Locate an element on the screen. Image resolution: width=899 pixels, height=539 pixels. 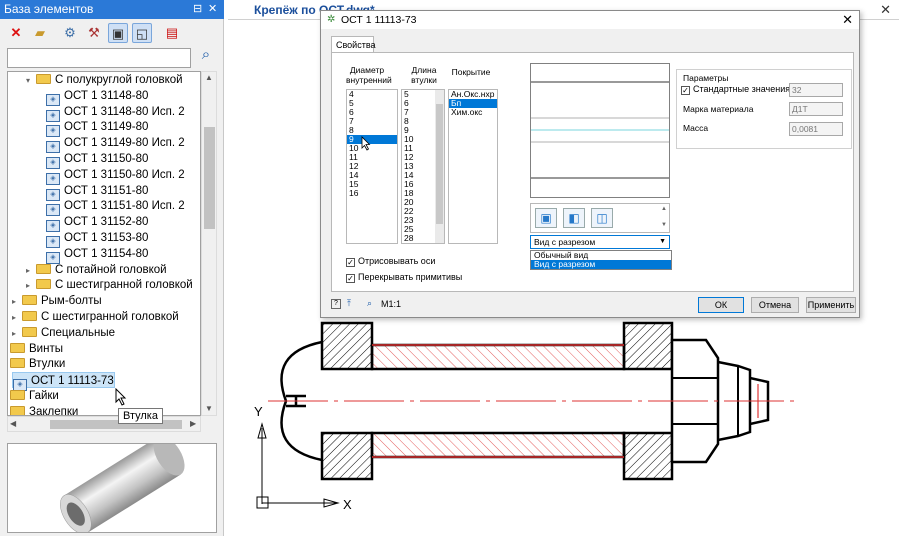
length-header: Длина втулки is located at coordinates (424, 75).